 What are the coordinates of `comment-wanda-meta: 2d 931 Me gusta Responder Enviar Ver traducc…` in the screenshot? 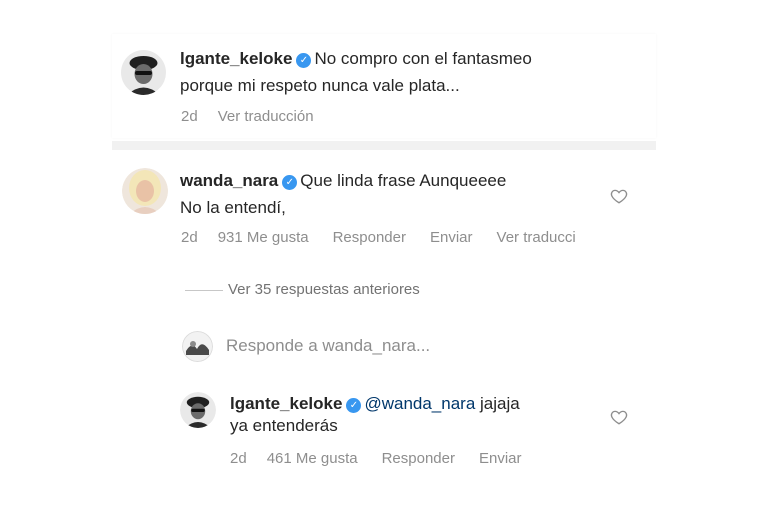 It's located at (418, 237).